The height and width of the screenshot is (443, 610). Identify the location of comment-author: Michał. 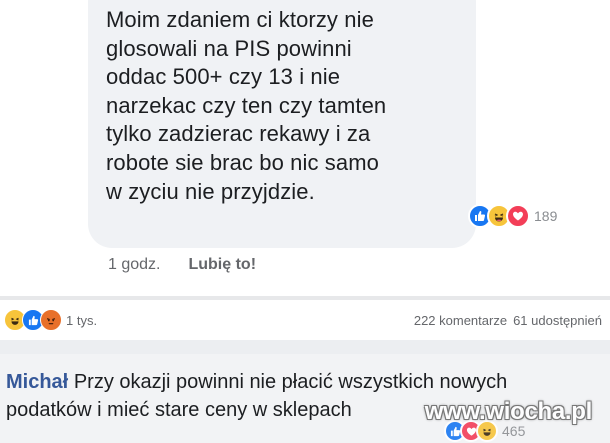
(37, 382).